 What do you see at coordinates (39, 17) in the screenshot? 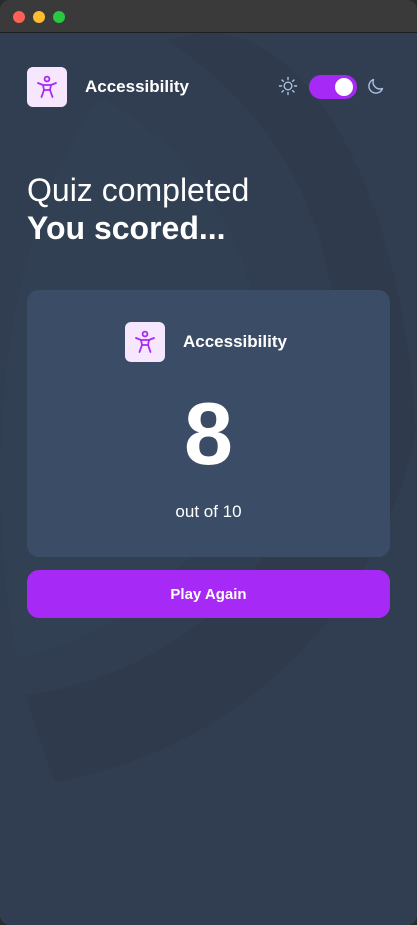
I see `minimize-window-button` at bounding box center [39, 17].